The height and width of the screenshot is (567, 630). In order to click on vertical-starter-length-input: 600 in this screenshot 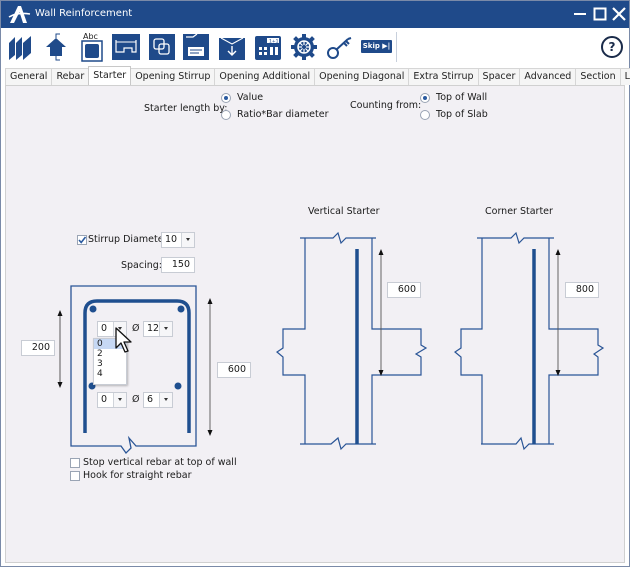, I will do `click(404, 290)`.